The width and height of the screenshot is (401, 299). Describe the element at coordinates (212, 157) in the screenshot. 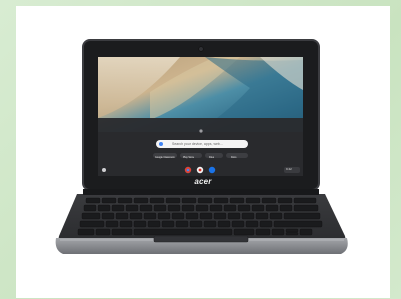

I see `shortcut-label: Files` at that location.